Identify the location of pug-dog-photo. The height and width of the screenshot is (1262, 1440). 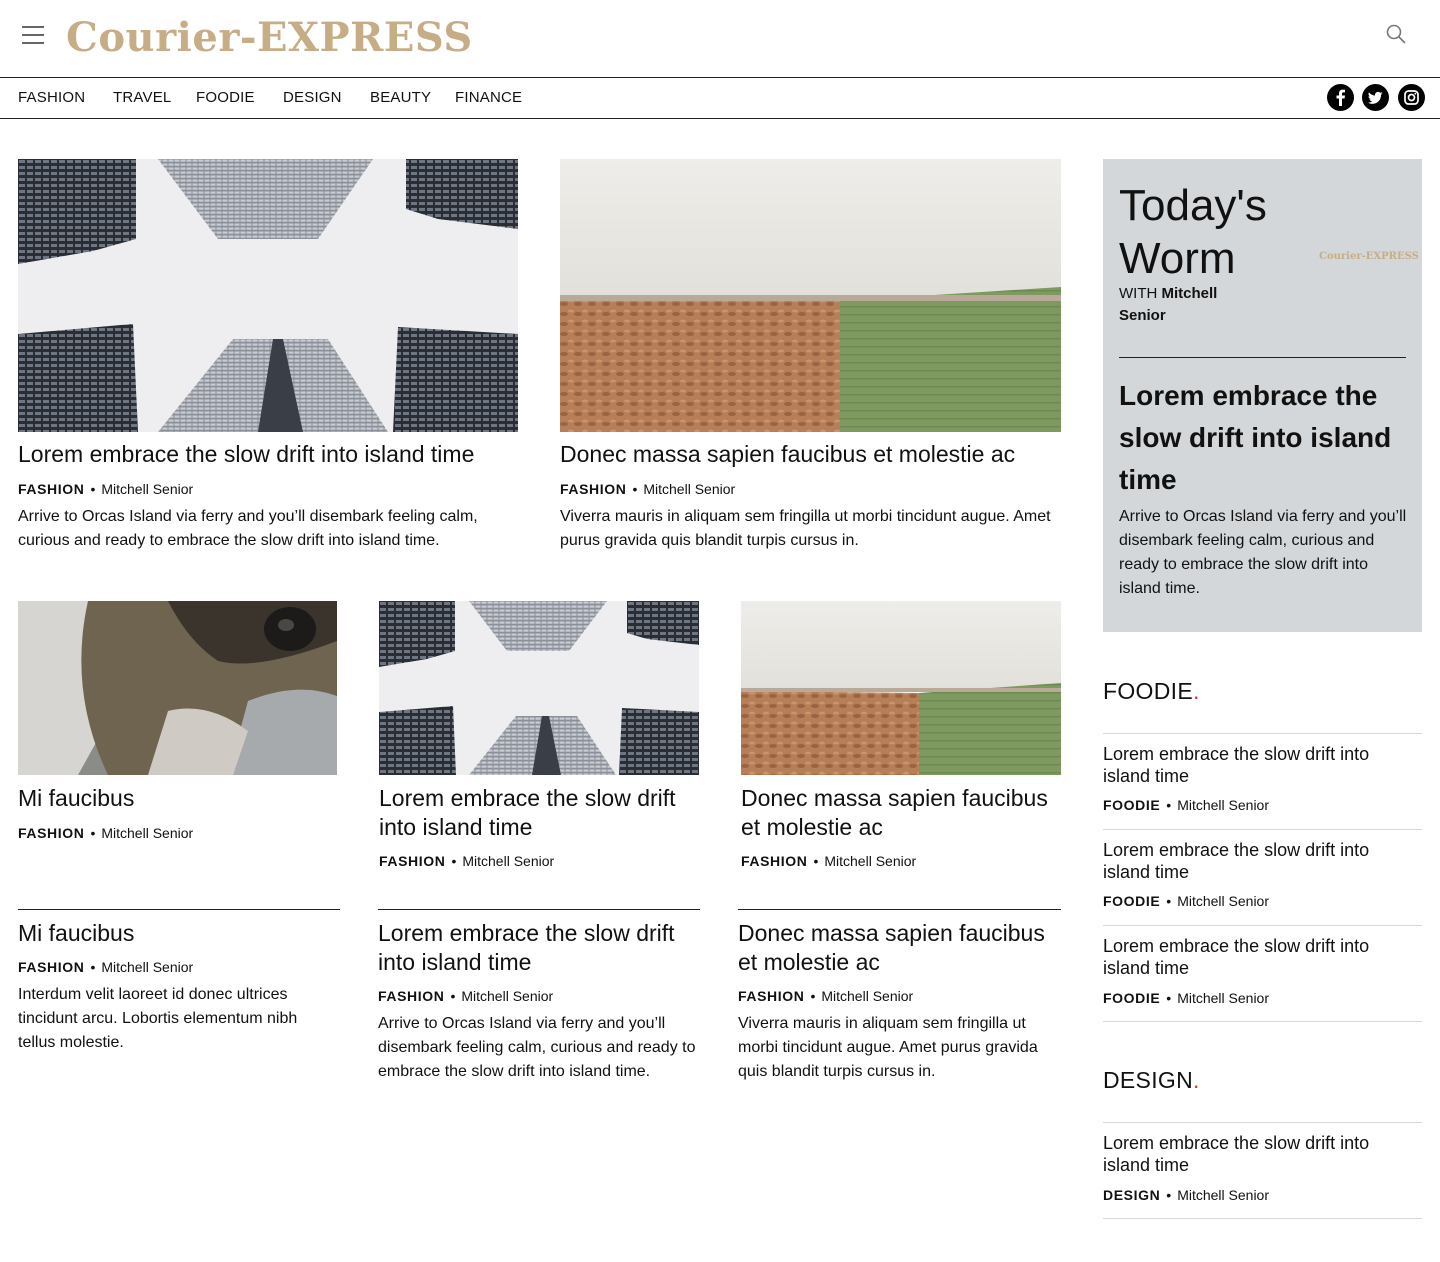
(177, 688).